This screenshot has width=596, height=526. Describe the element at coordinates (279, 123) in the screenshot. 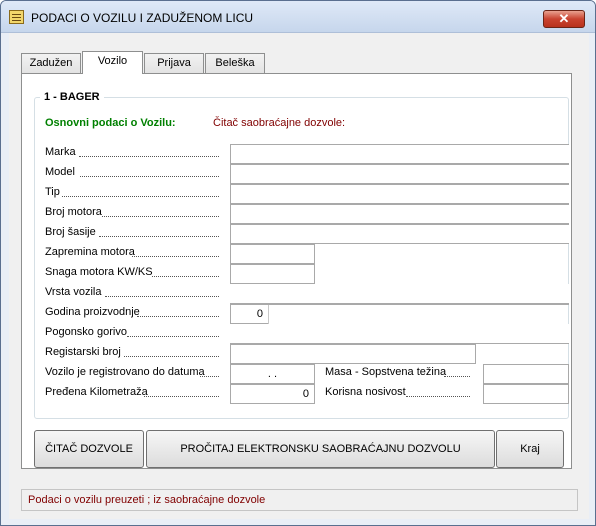

I see `section-reader: Čitač saobraćajne dozvole:` at that location.